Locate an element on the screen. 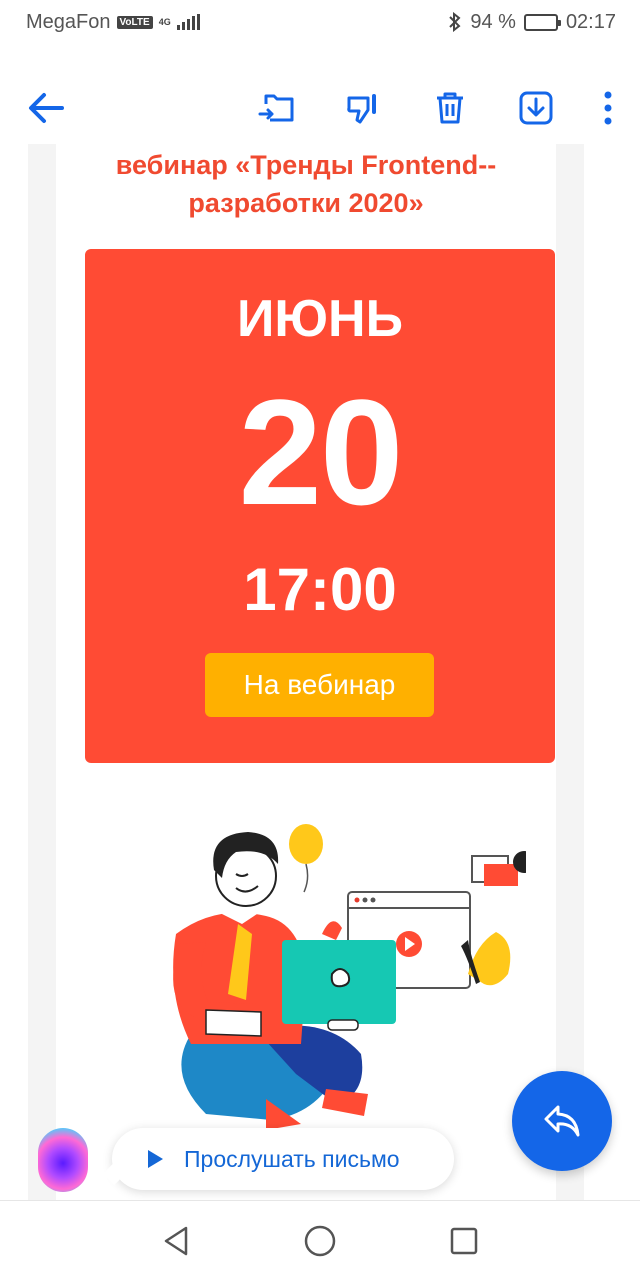 This screenshot has width=640, height=1280. move-to-folder-button is located at coordinates (278, 108).